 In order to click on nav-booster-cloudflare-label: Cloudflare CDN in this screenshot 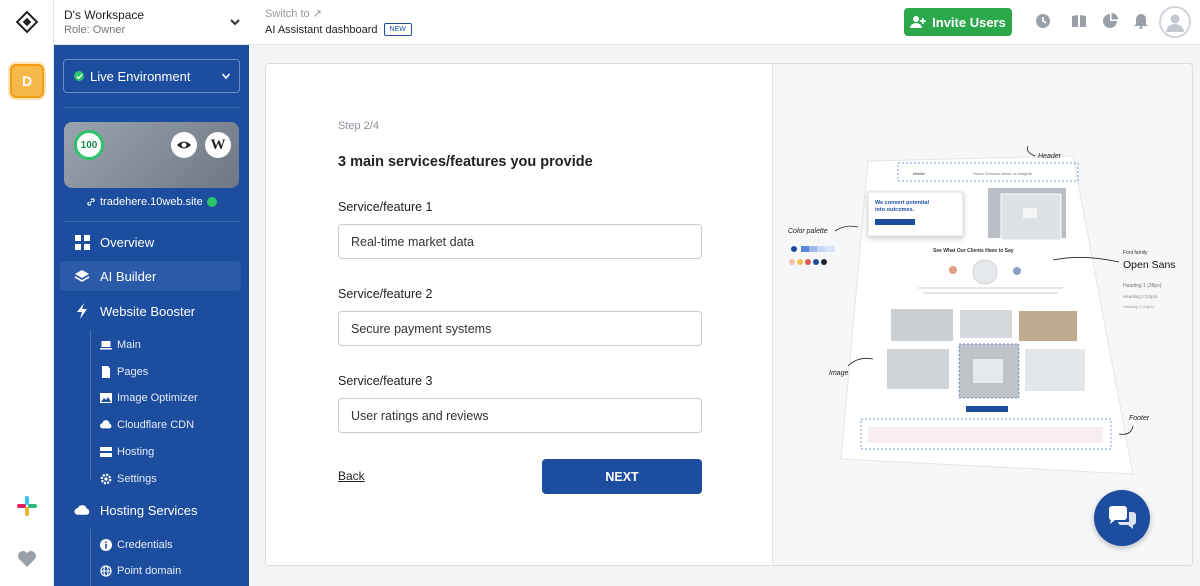, I will do `click(156, 425)`.